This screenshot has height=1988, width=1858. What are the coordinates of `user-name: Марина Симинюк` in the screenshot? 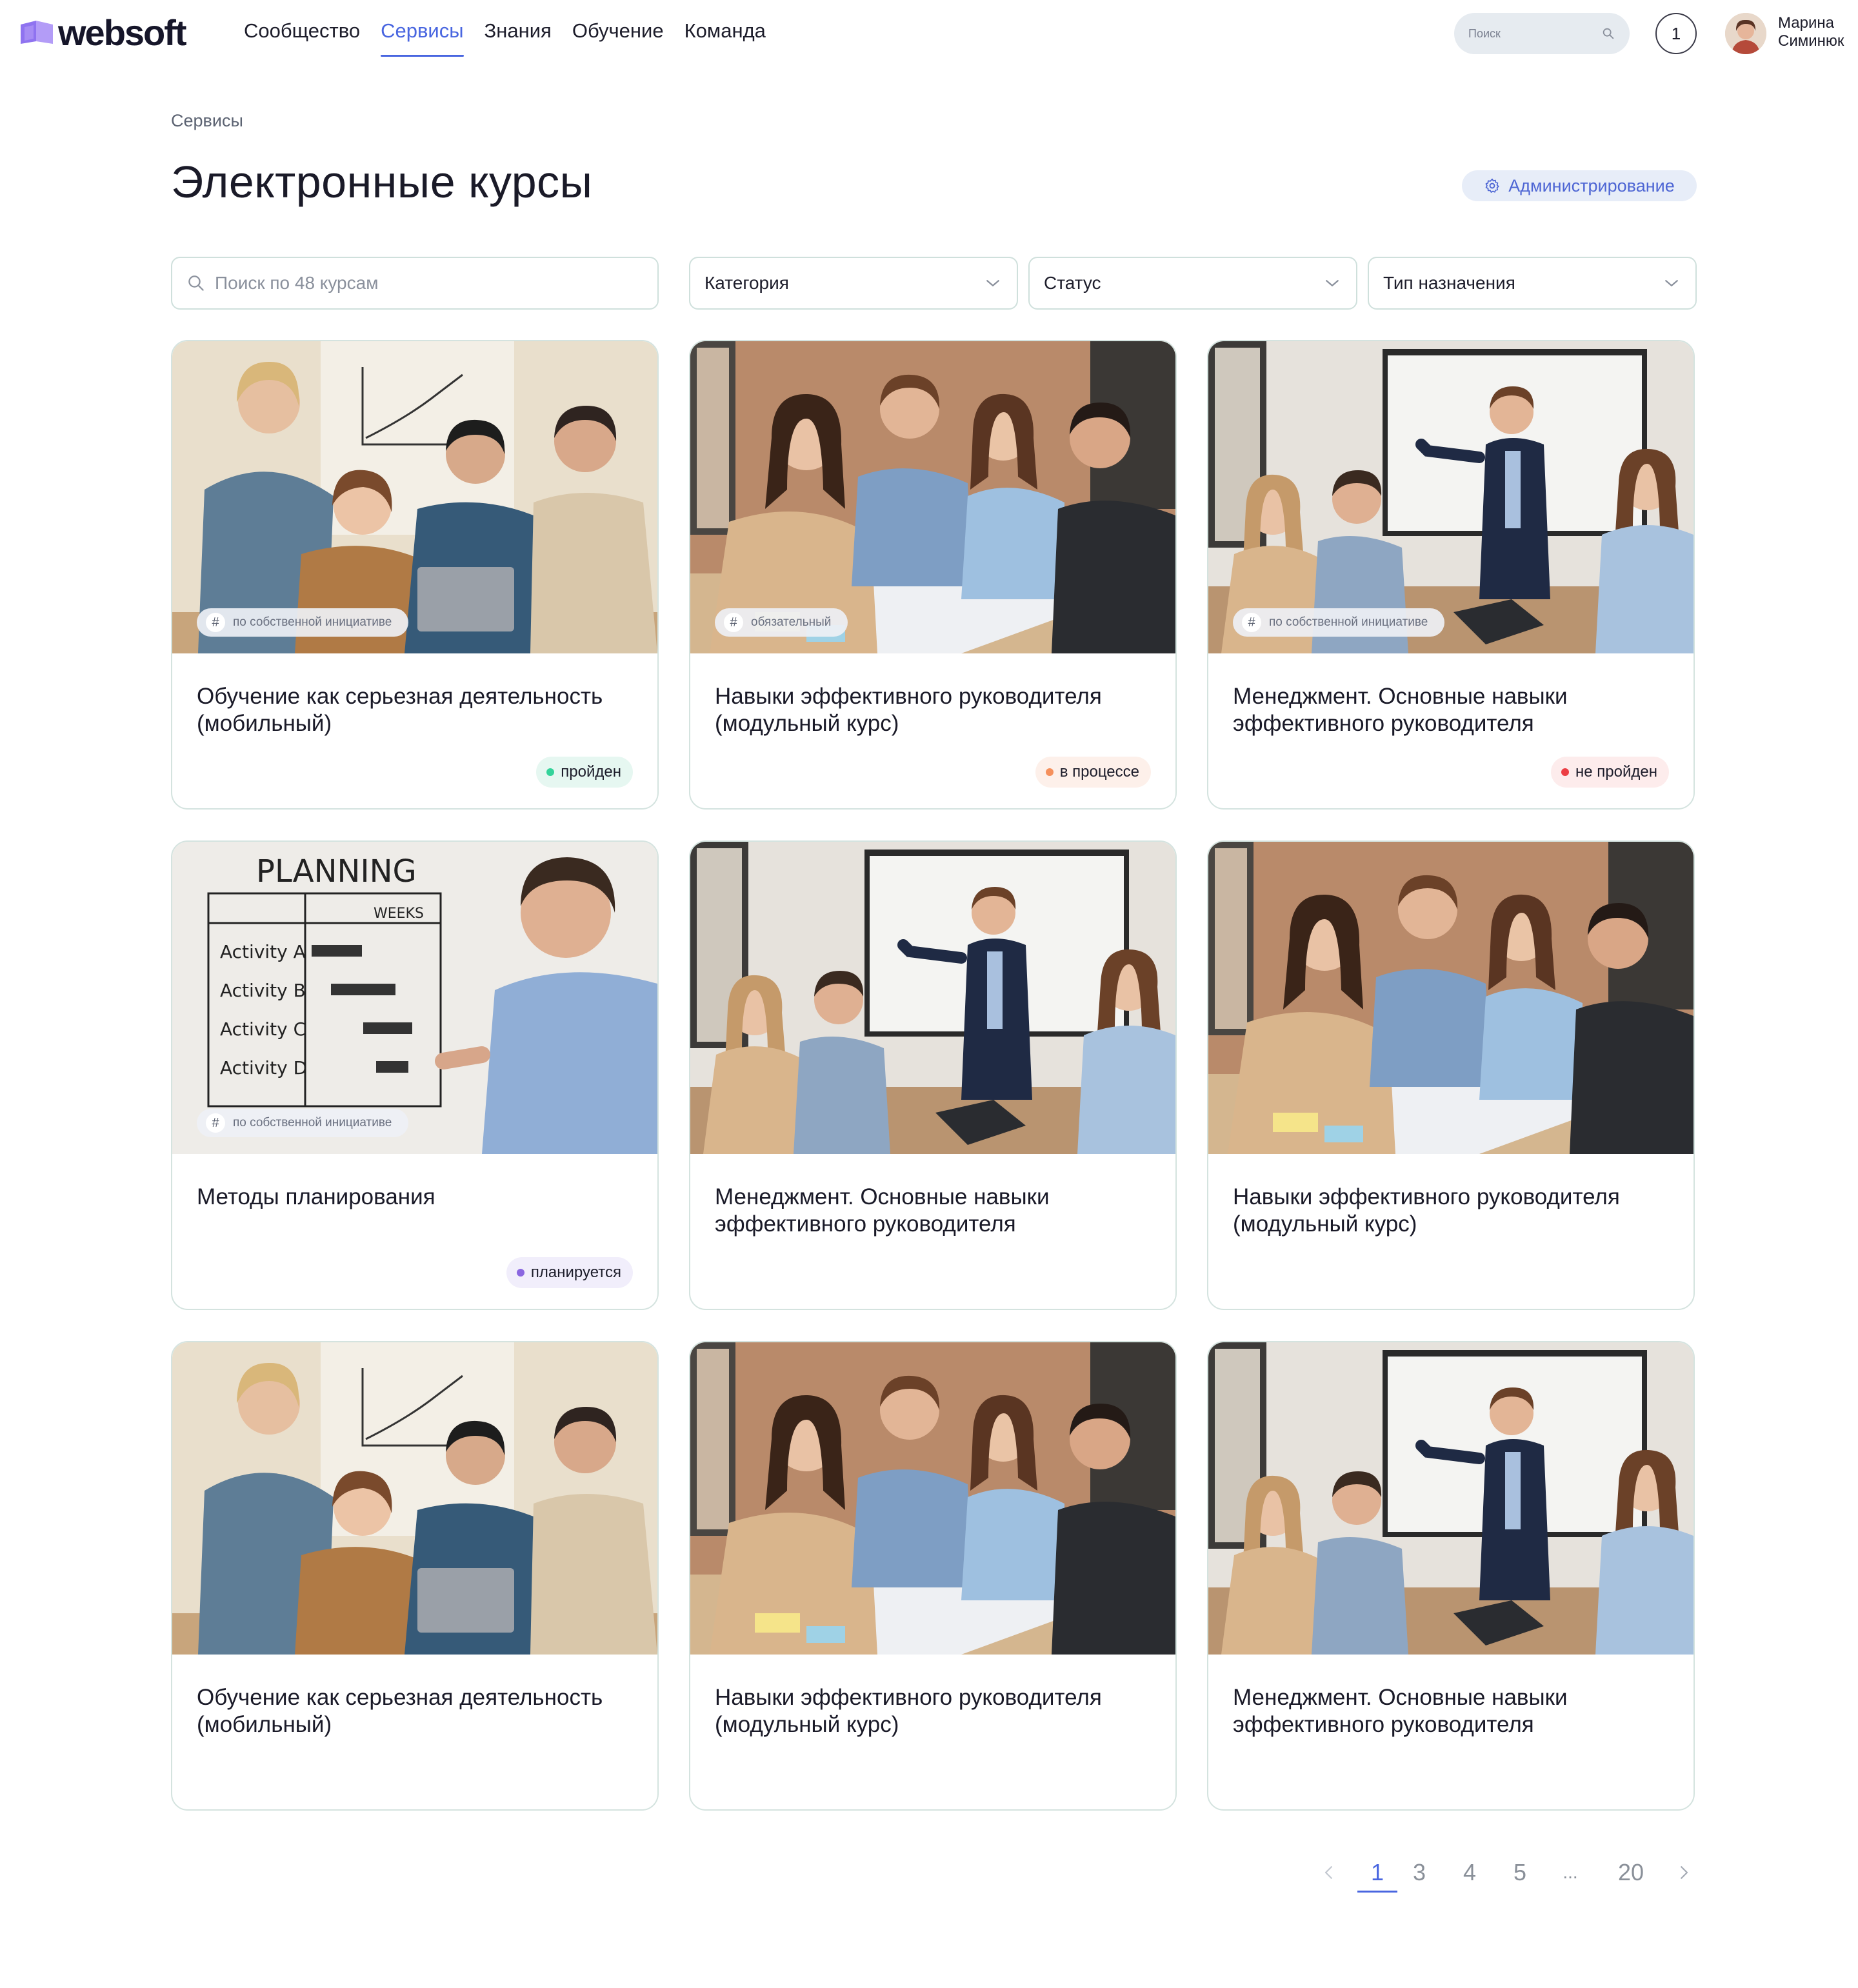 It's located at (1816, 32).